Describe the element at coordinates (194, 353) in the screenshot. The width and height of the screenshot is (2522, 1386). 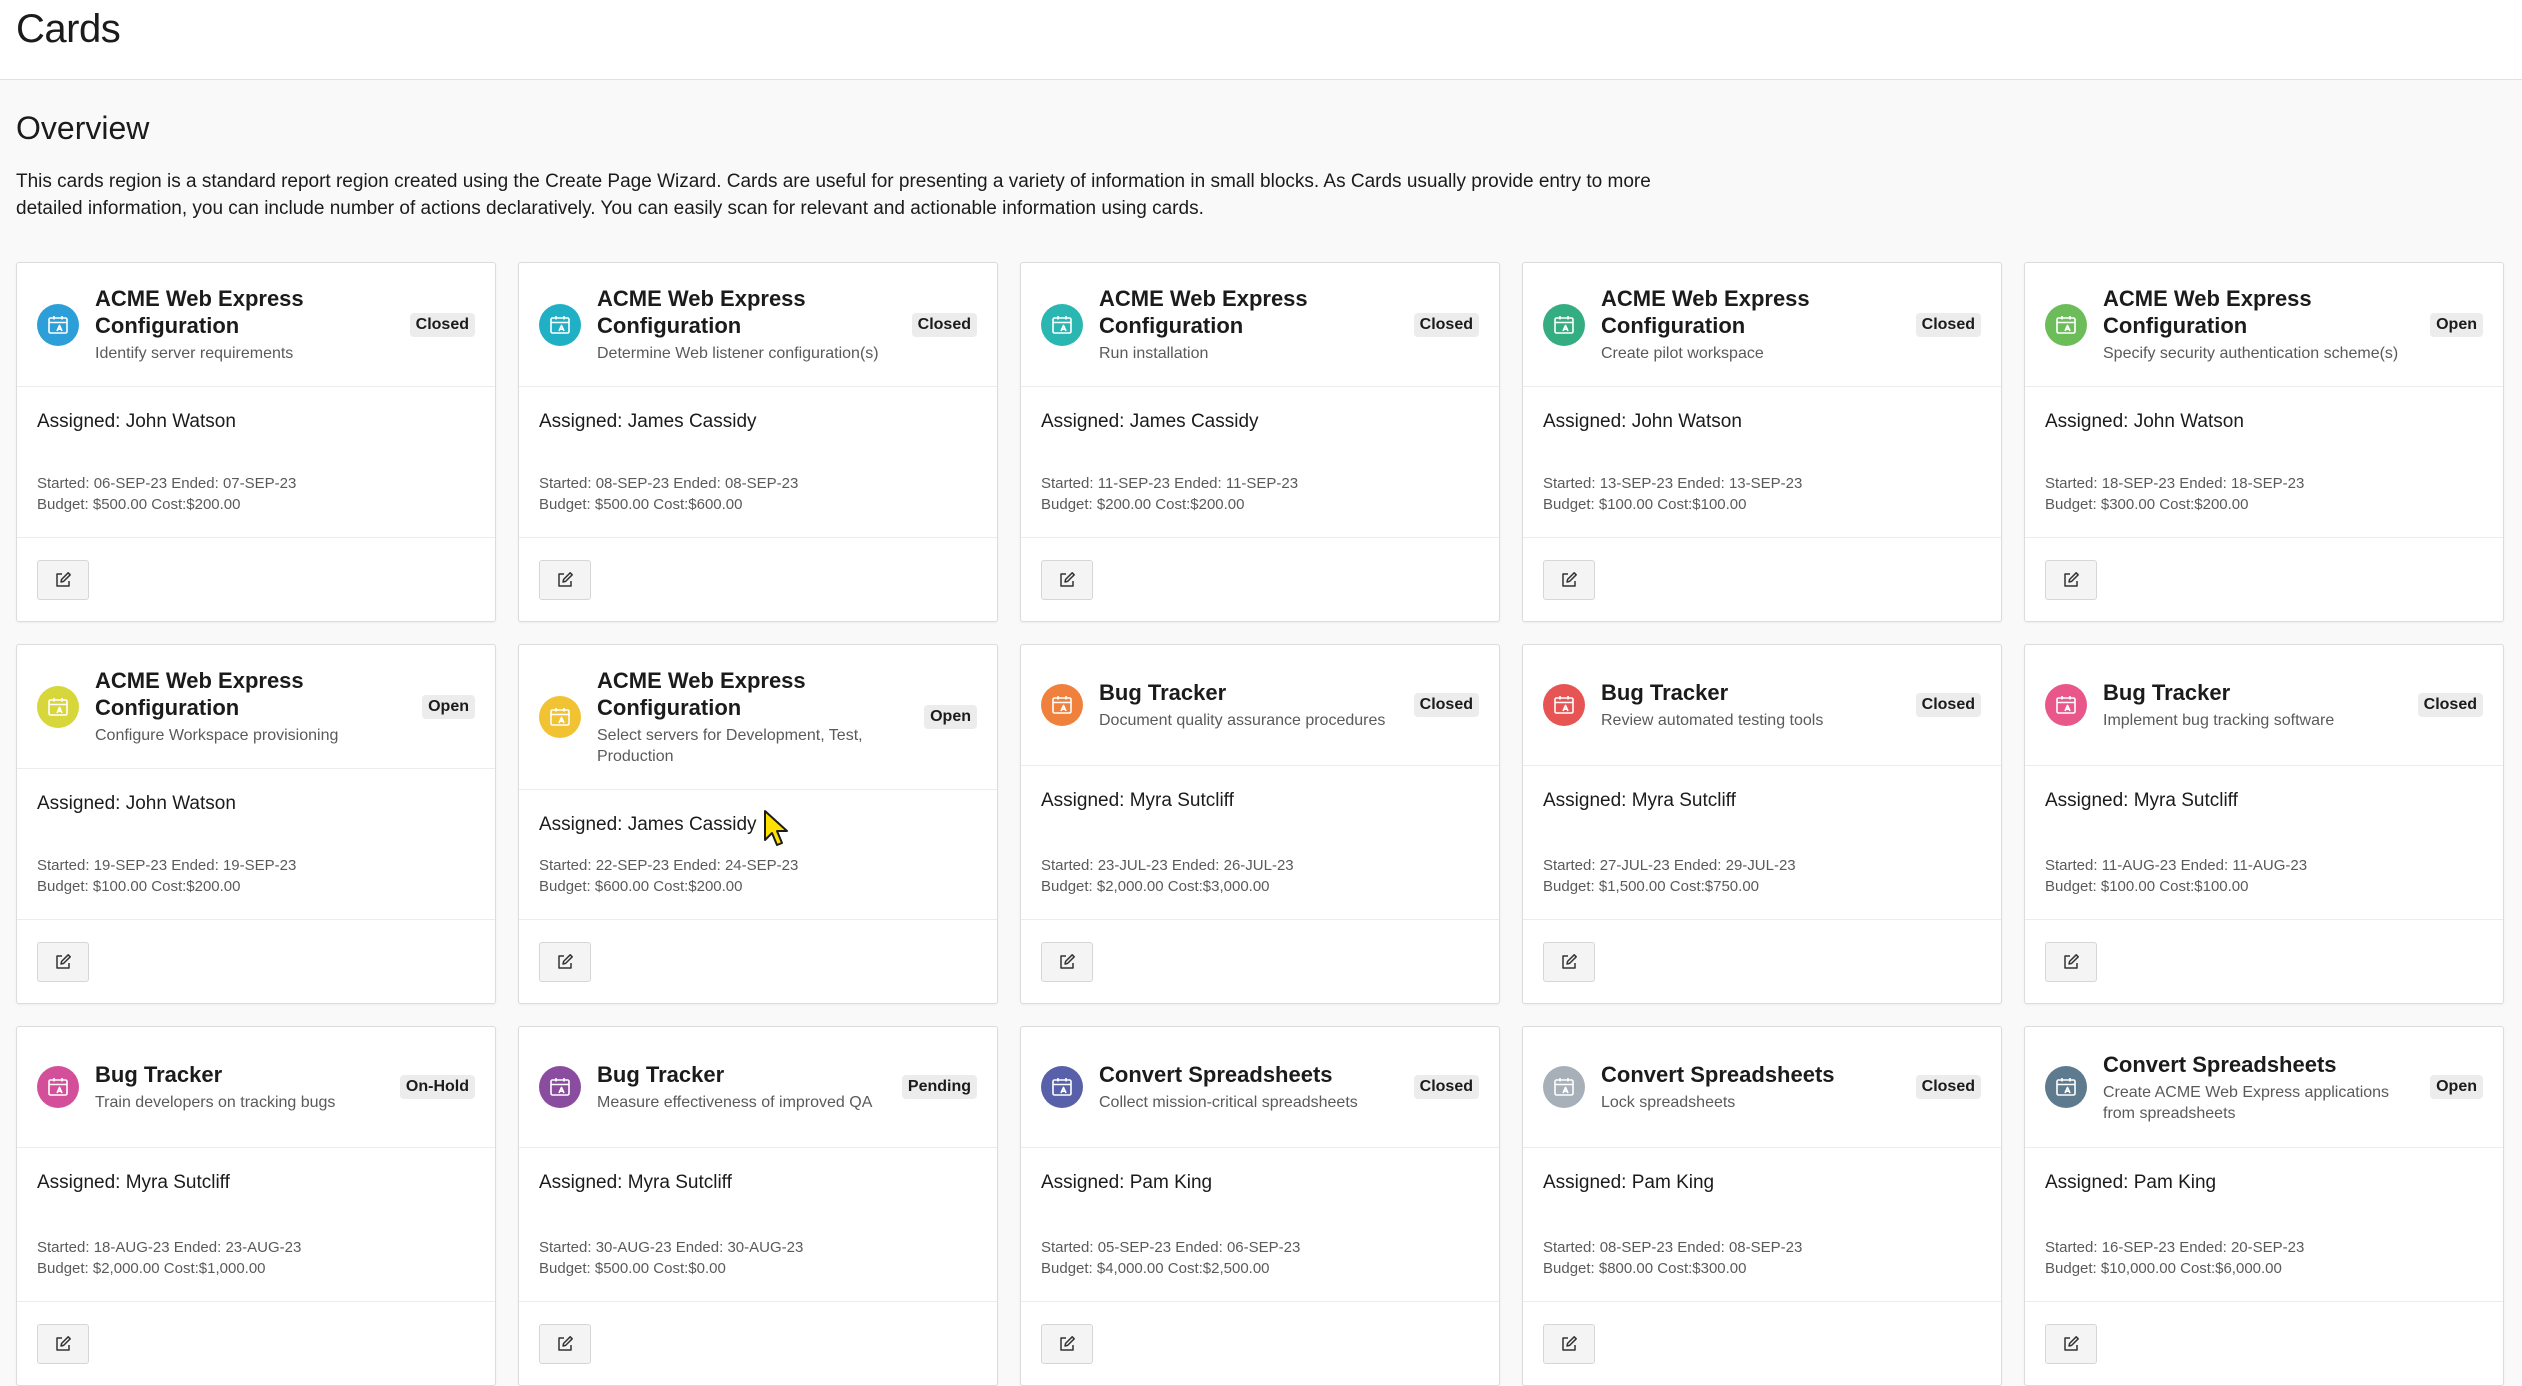
I see `card-subtitle: Identify server requirements` at that location.